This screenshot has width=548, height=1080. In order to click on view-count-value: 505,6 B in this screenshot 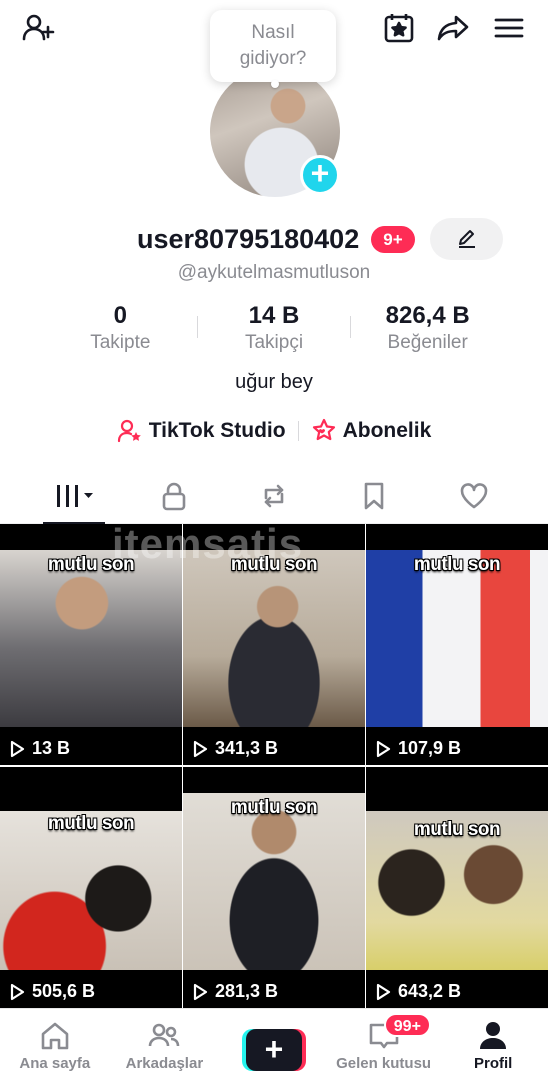, I will do `click(64, 991)`.